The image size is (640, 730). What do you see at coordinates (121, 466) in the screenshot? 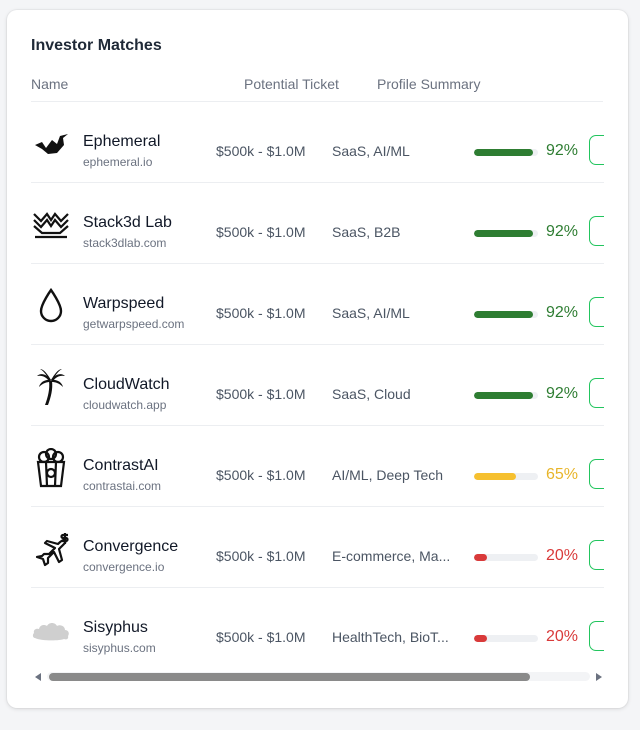
I see `investor-name: ContrastAI` at bounding box center [121, 466].